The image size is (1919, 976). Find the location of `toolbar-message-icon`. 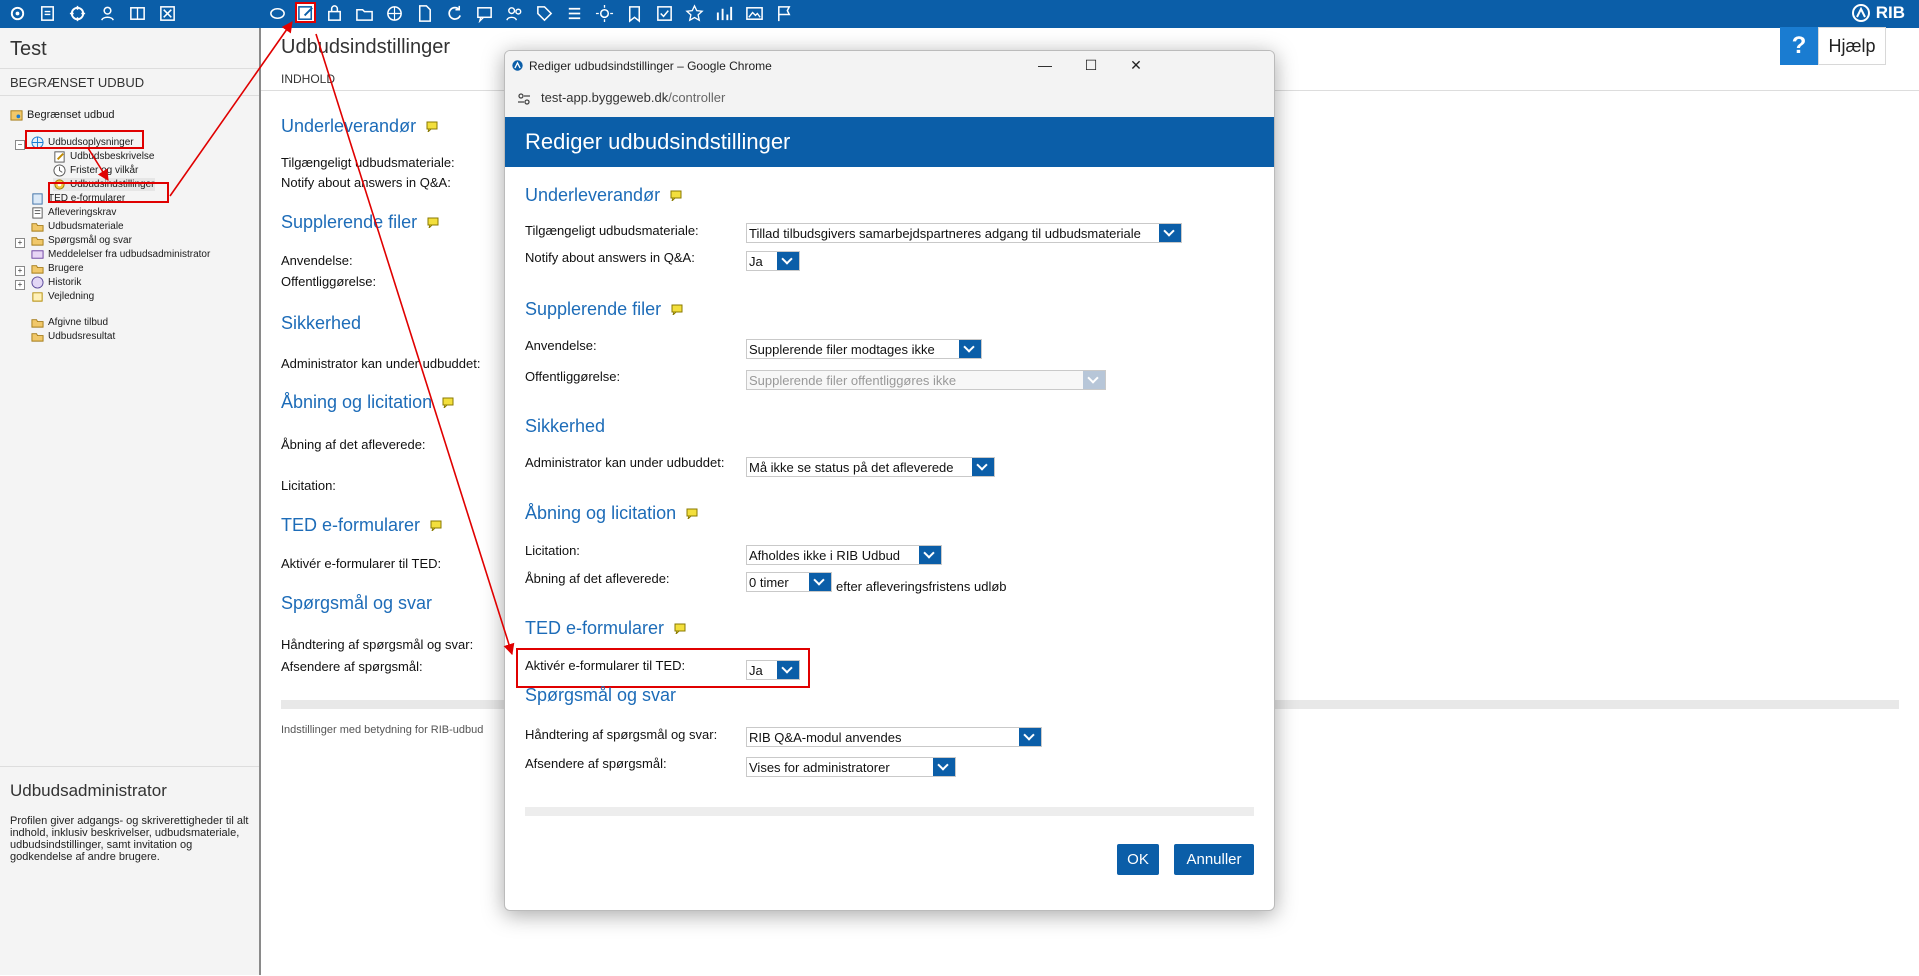

toolbar-message-icon is located at coordinates (484, 13).